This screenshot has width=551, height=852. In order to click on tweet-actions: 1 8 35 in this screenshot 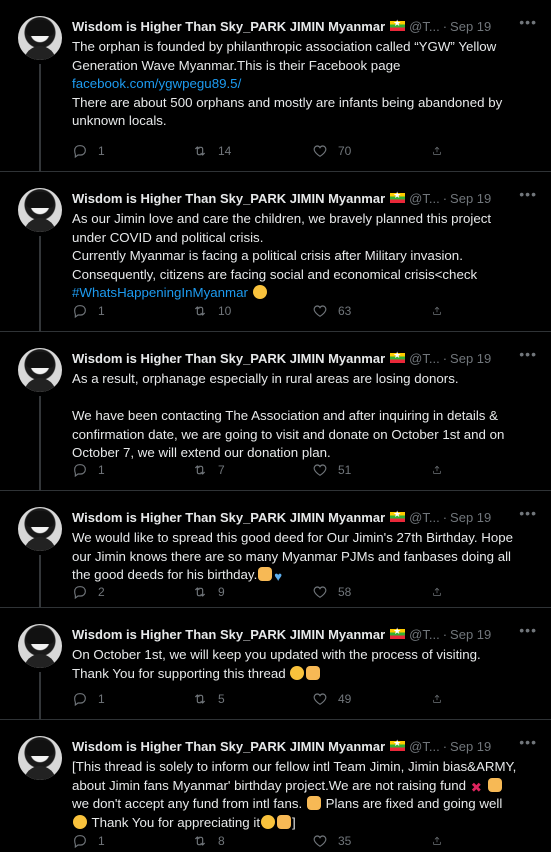, I will do `click(262, 841)`.